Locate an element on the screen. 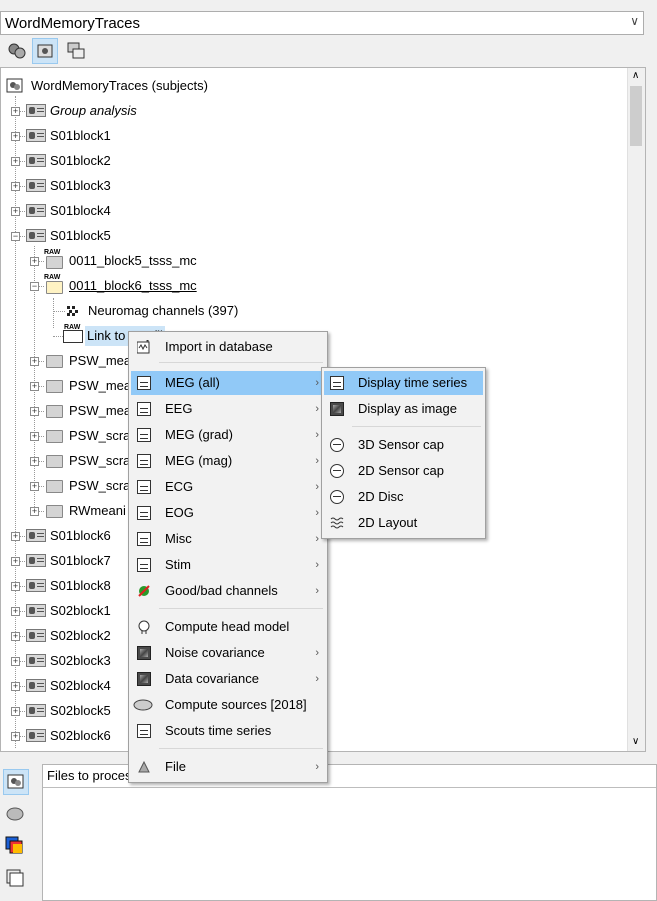  raw-file-open-icon is located at coordinates (54, 287).